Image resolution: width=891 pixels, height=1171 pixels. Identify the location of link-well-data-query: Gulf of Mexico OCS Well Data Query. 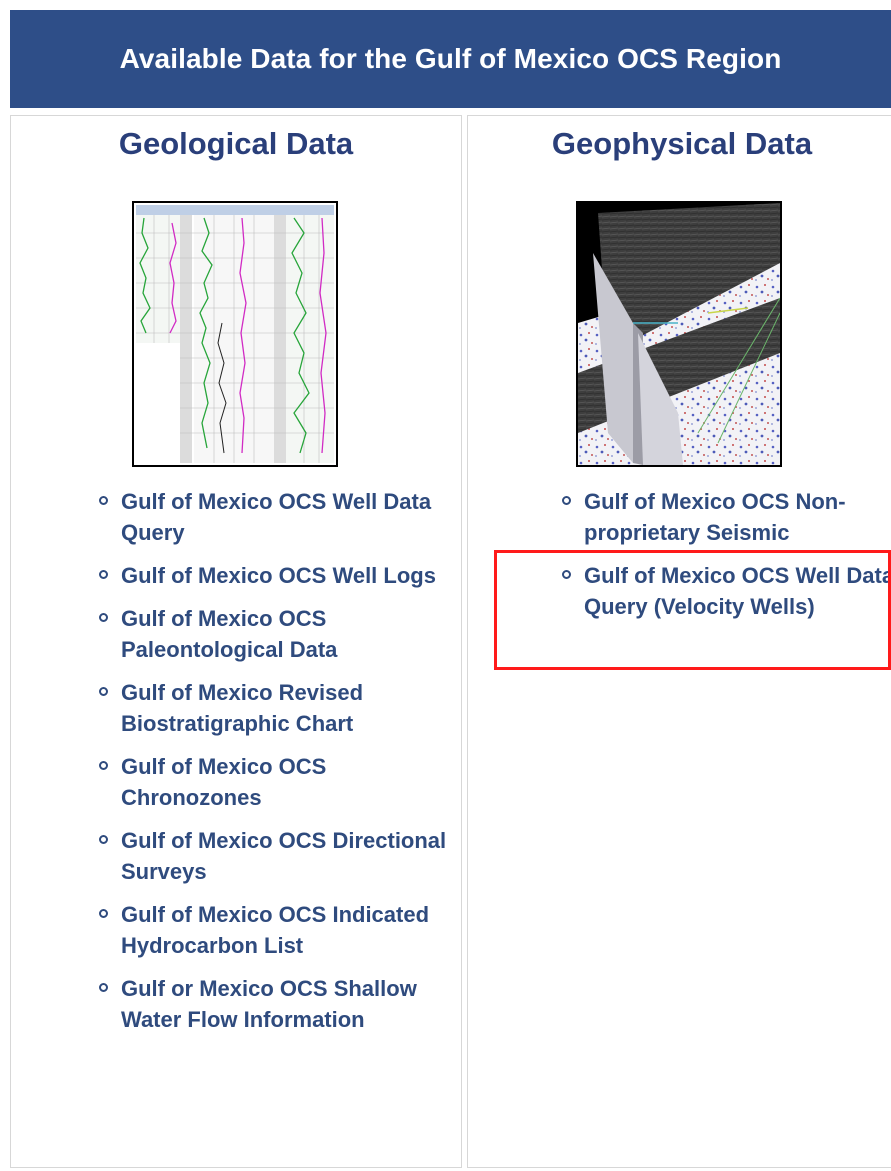
(276, 517).